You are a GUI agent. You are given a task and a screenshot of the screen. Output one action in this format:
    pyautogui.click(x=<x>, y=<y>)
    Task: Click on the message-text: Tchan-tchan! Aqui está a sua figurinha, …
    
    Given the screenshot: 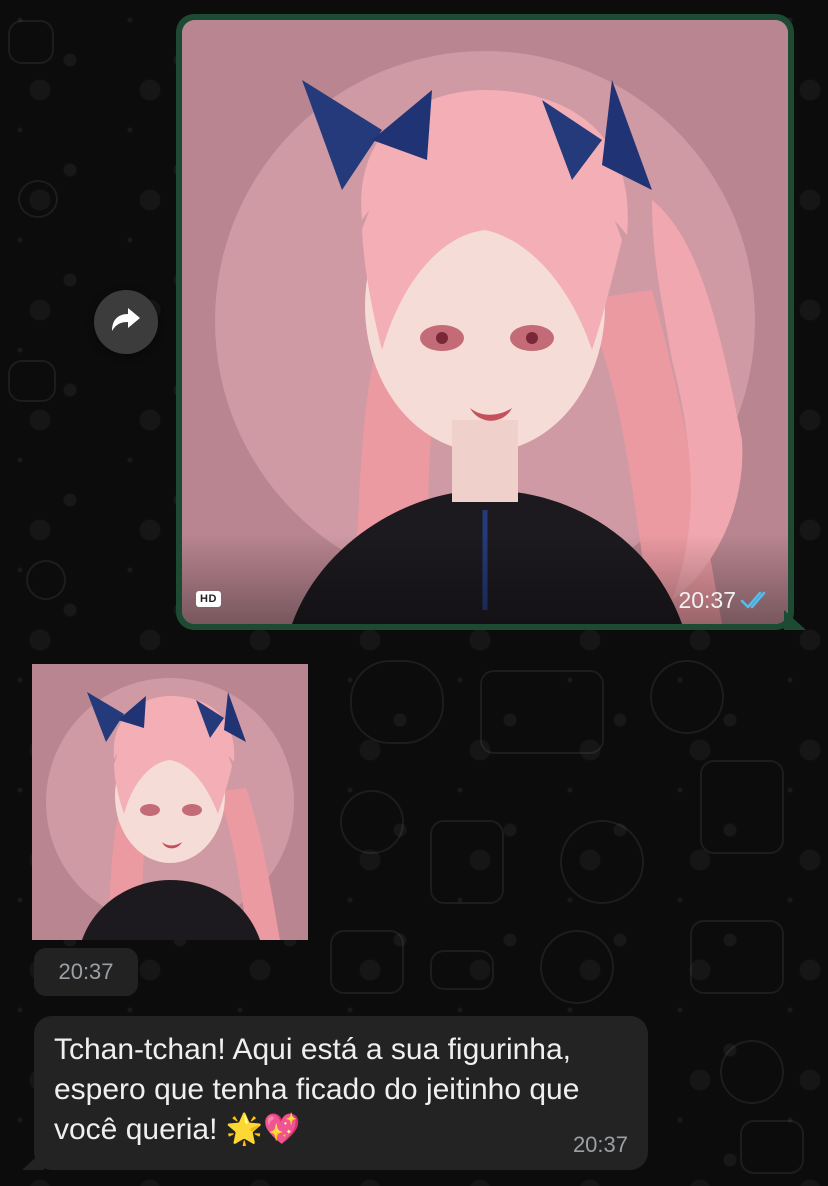 What is the action you would take?
    pyautogui.click(x=317, y=1089)
    